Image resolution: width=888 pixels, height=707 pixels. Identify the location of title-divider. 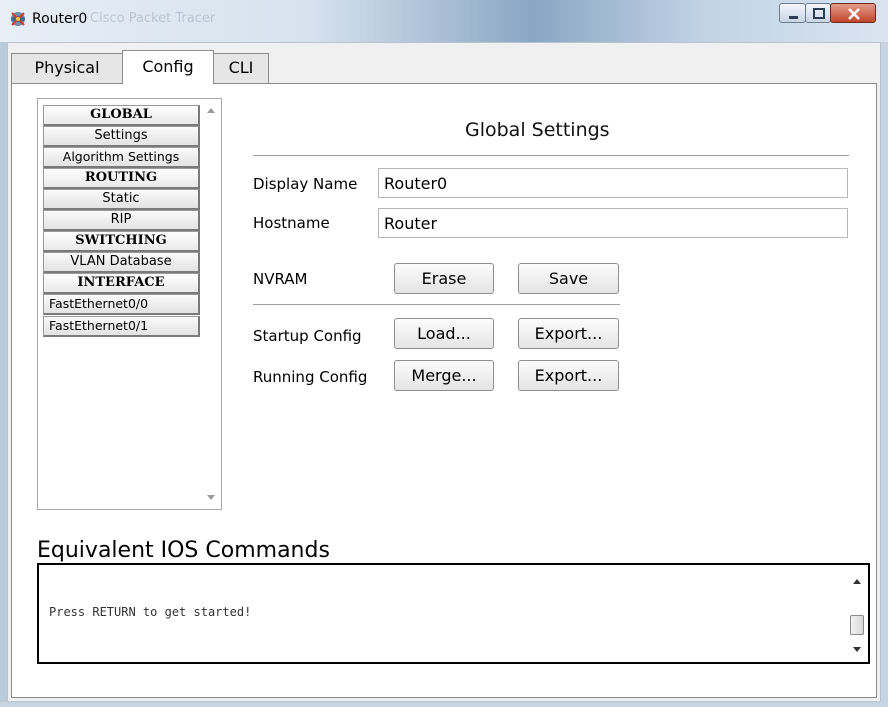
(551, 155).